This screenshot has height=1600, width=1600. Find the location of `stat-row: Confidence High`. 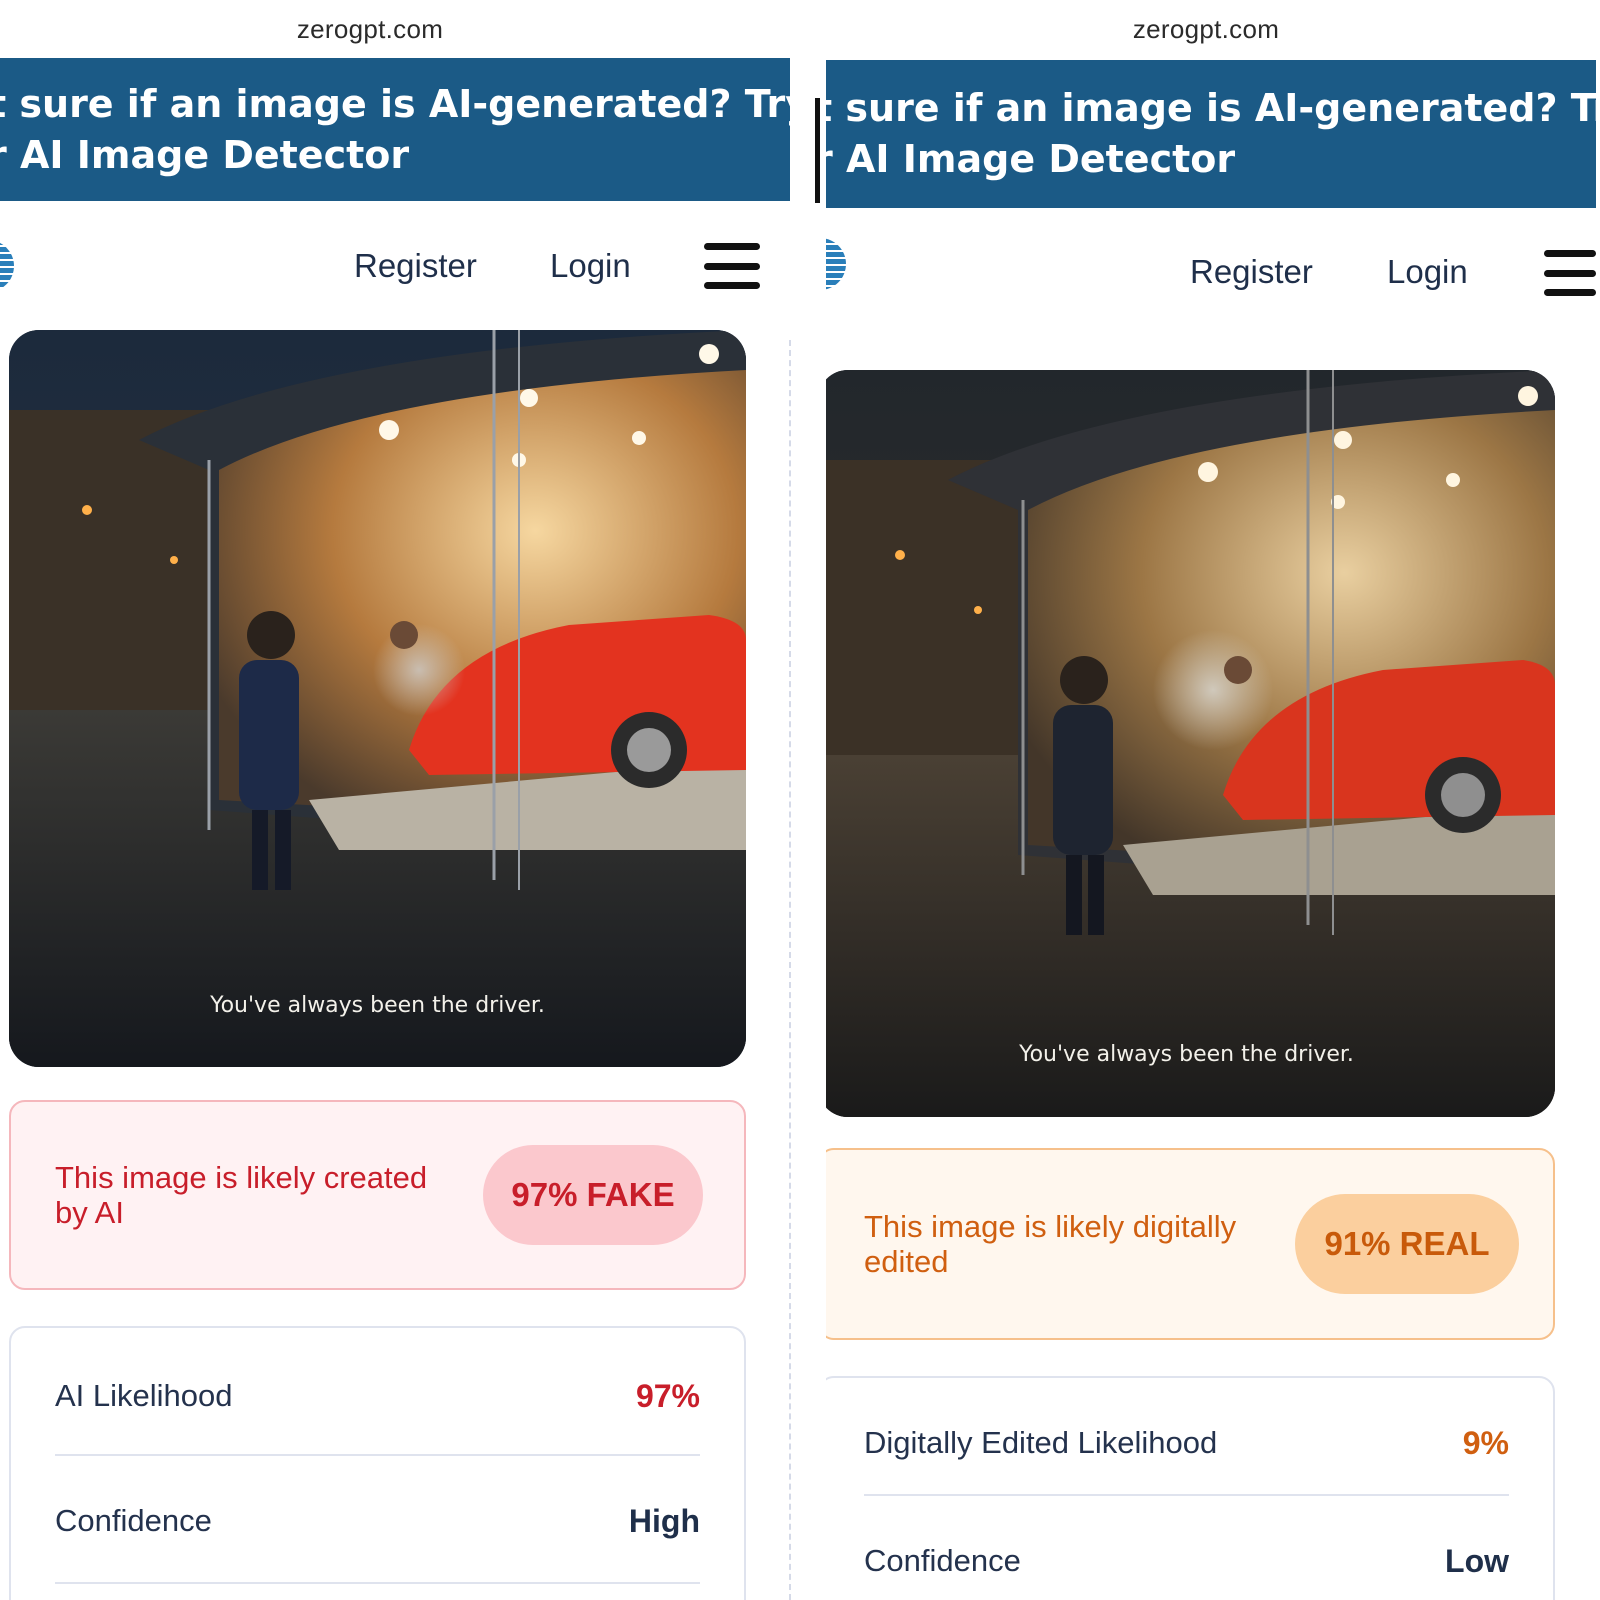

stat-row: Confidence High is located at coordinates (377, 1520).